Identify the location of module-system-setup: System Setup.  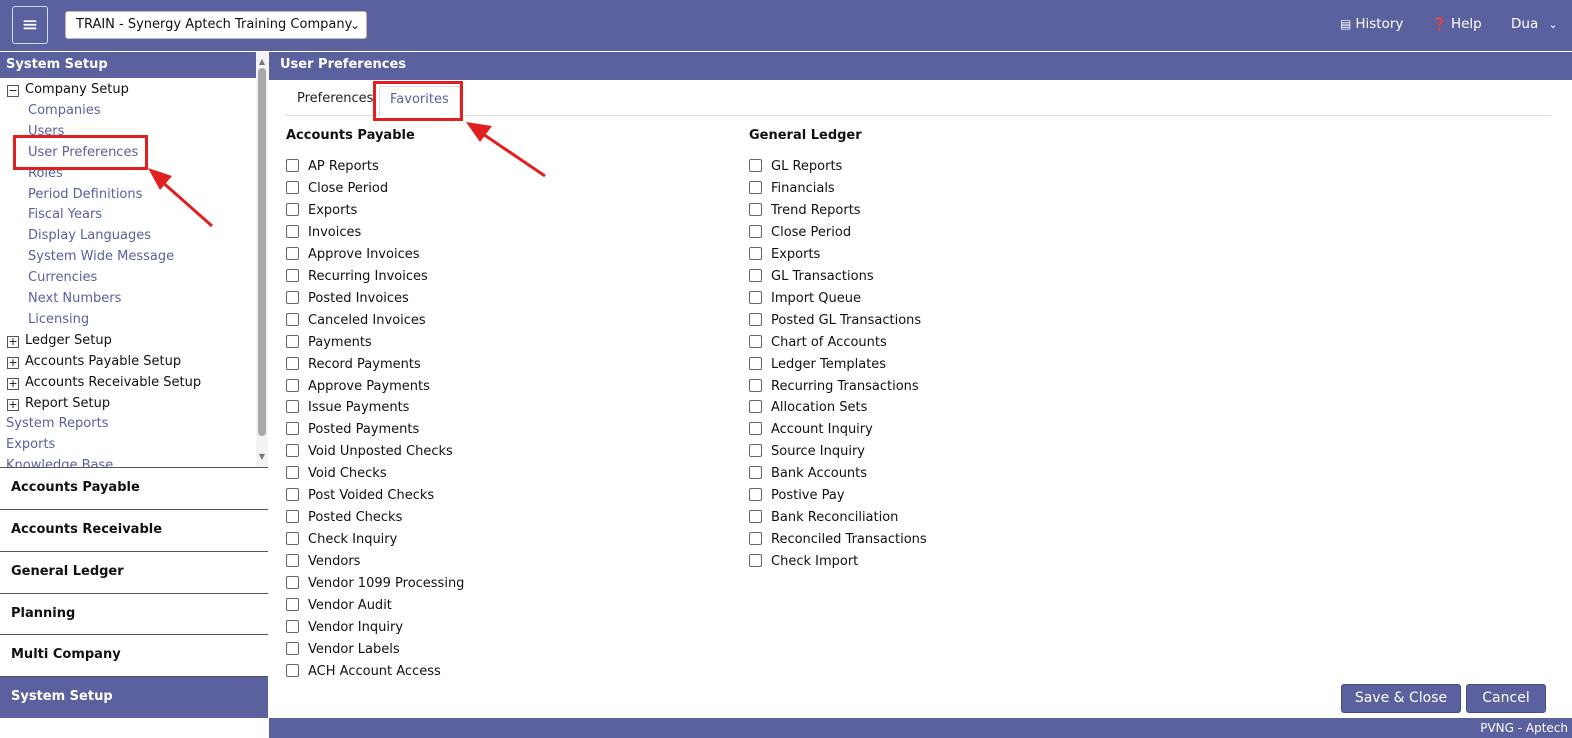
(134, 697).